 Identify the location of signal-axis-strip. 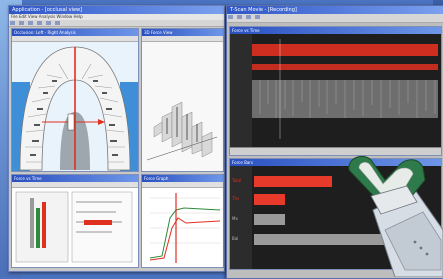
(241, 90).